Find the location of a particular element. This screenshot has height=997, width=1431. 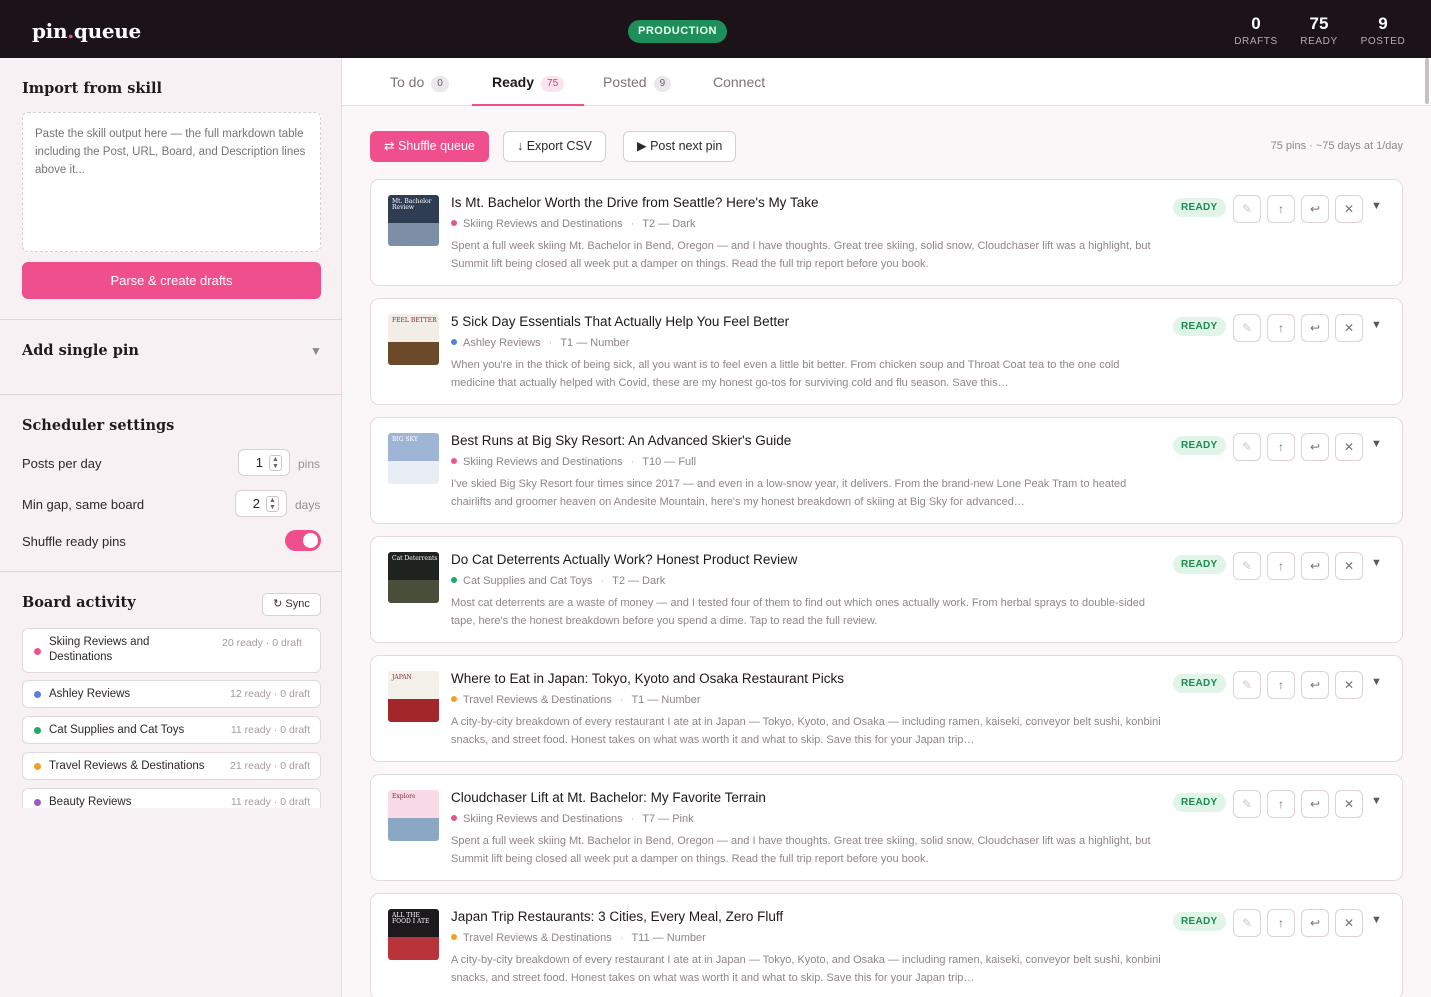

shuffle-queue-button: ⇄ Shuffle queue is located at coordinates (429, 146).